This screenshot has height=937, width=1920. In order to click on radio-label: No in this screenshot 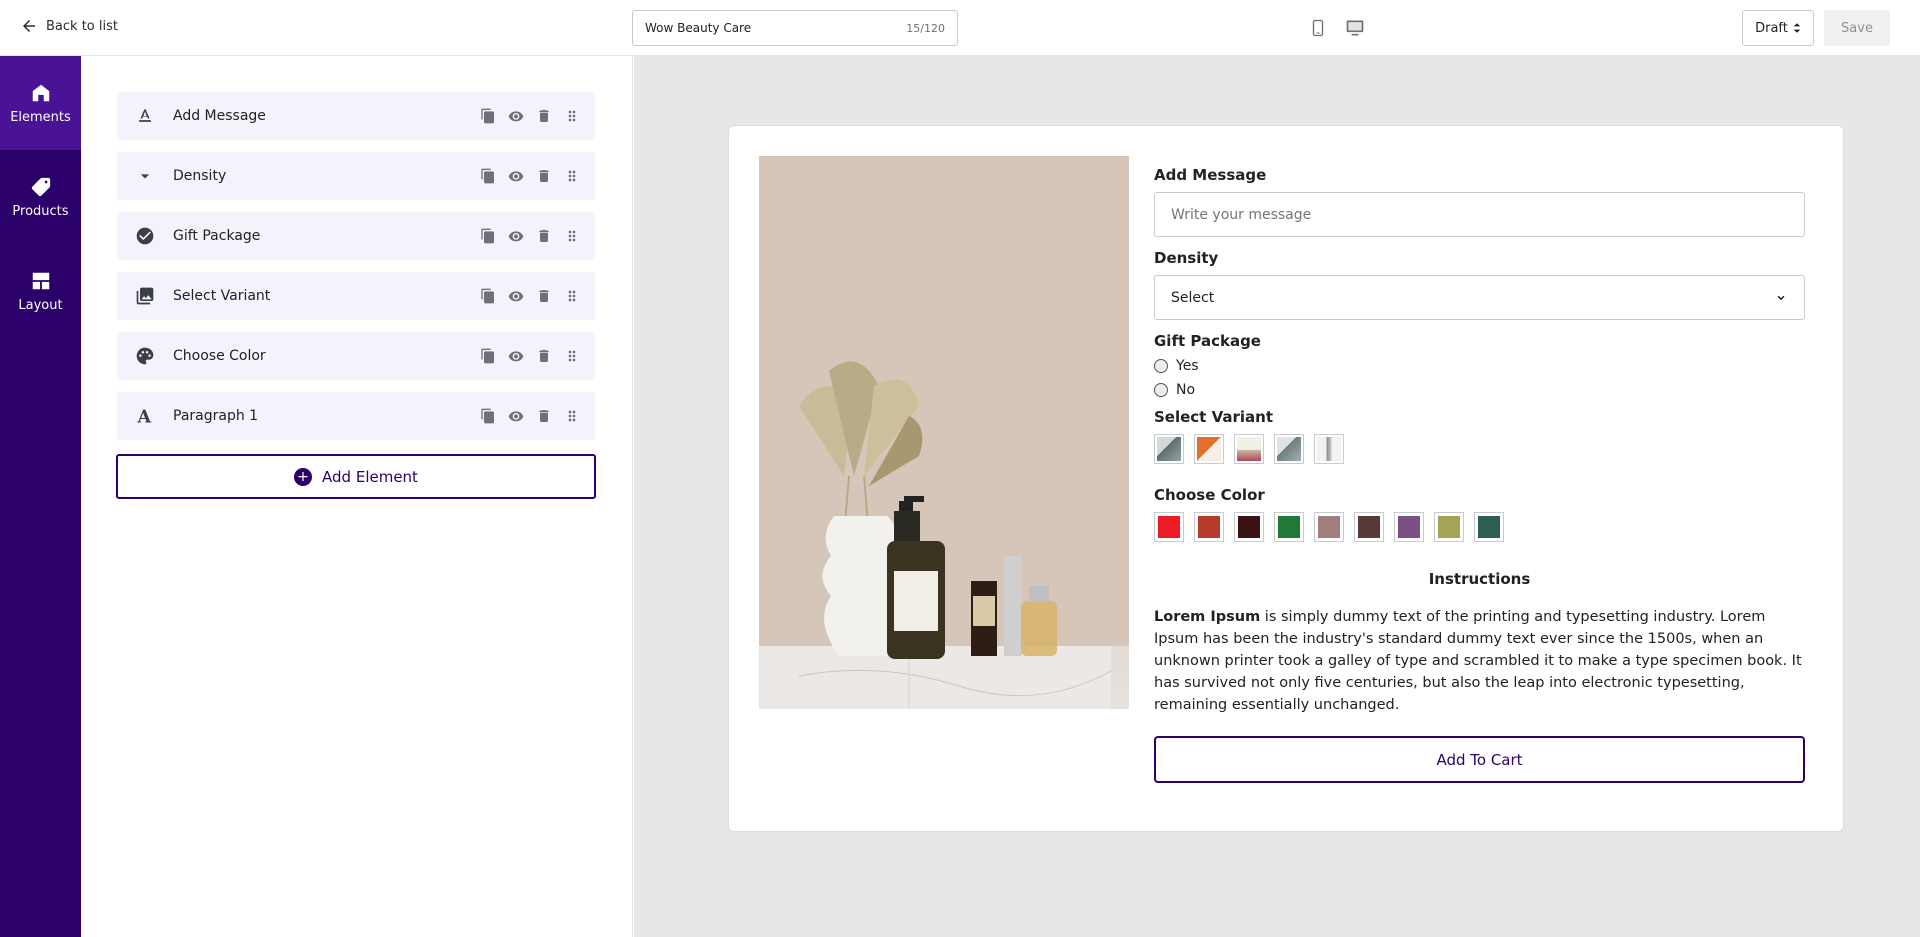, I will do `click(1186, 390)`.